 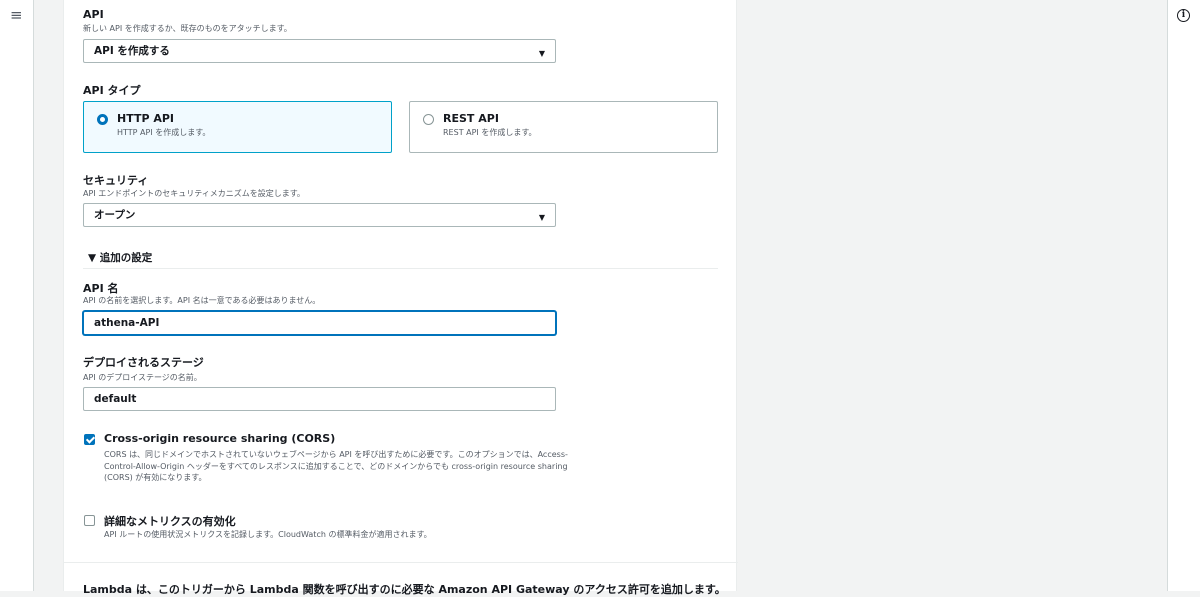 What do you see at coordinates (563, 127) in the screenshot?
I see `api-type-option-rest: REST API REST API を作成します。` at bounding box center [563, 127].